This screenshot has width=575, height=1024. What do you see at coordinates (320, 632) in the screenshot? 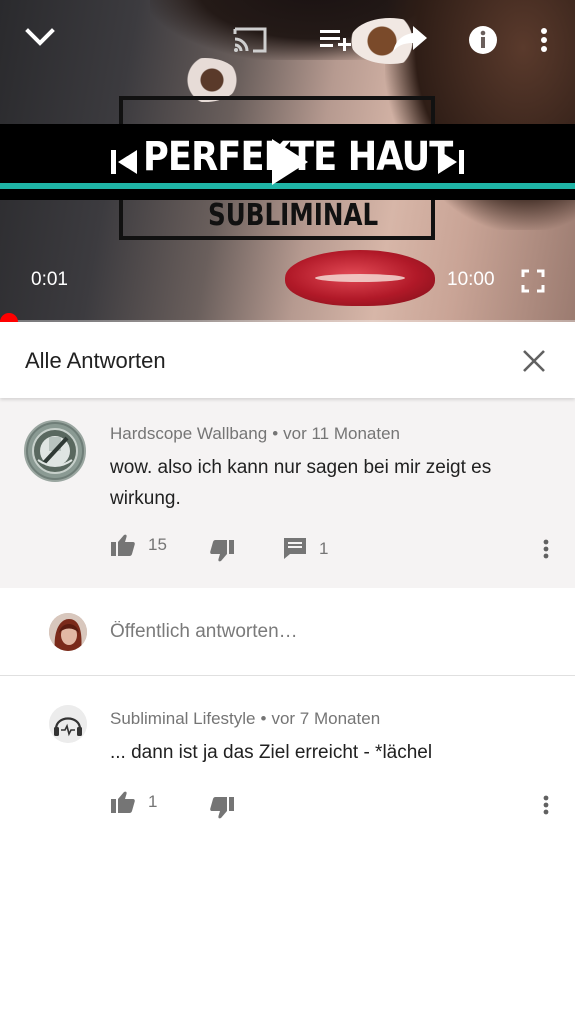
I see `public-reply-input` at bounding box center [320, 632].